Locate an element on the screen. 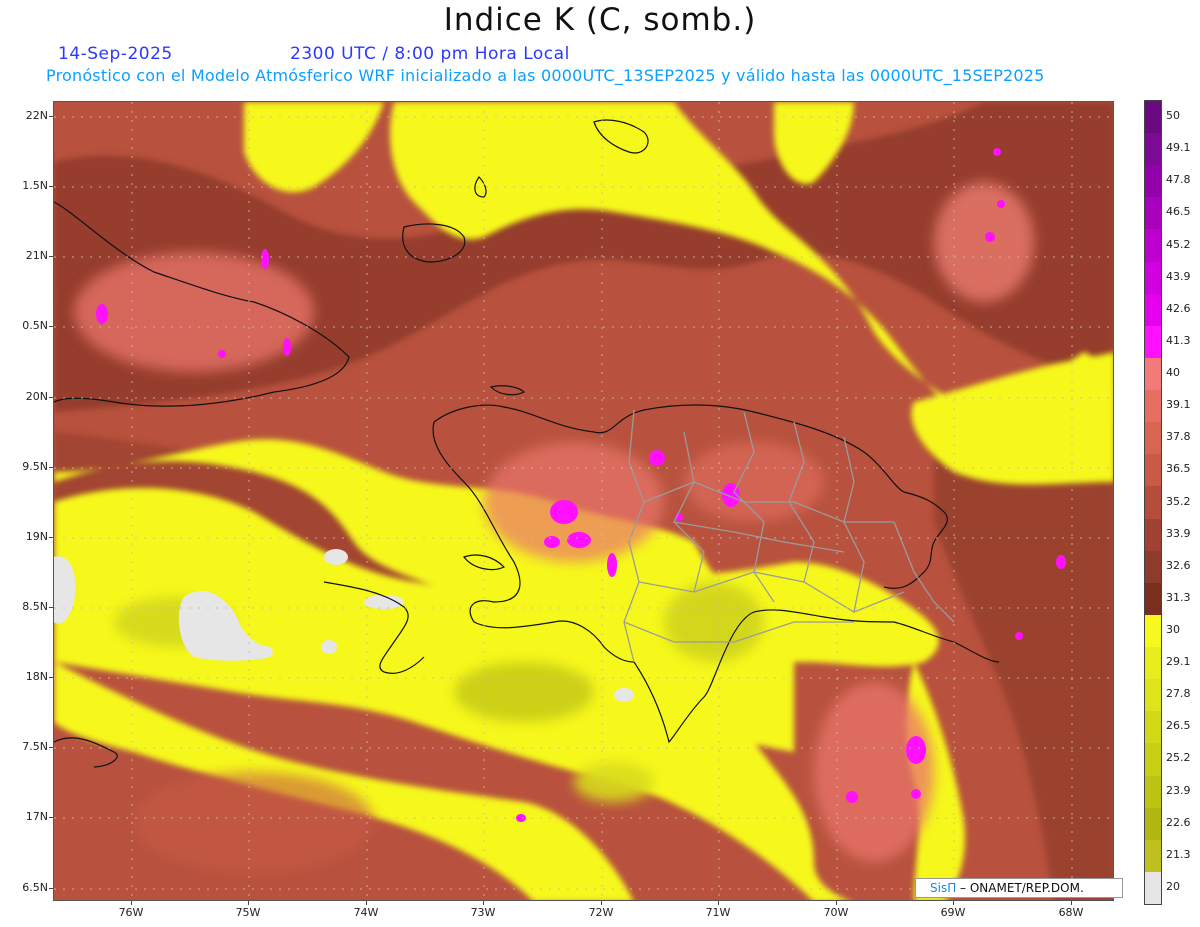  lon-label: 75W is located at coordinates (248, 912).